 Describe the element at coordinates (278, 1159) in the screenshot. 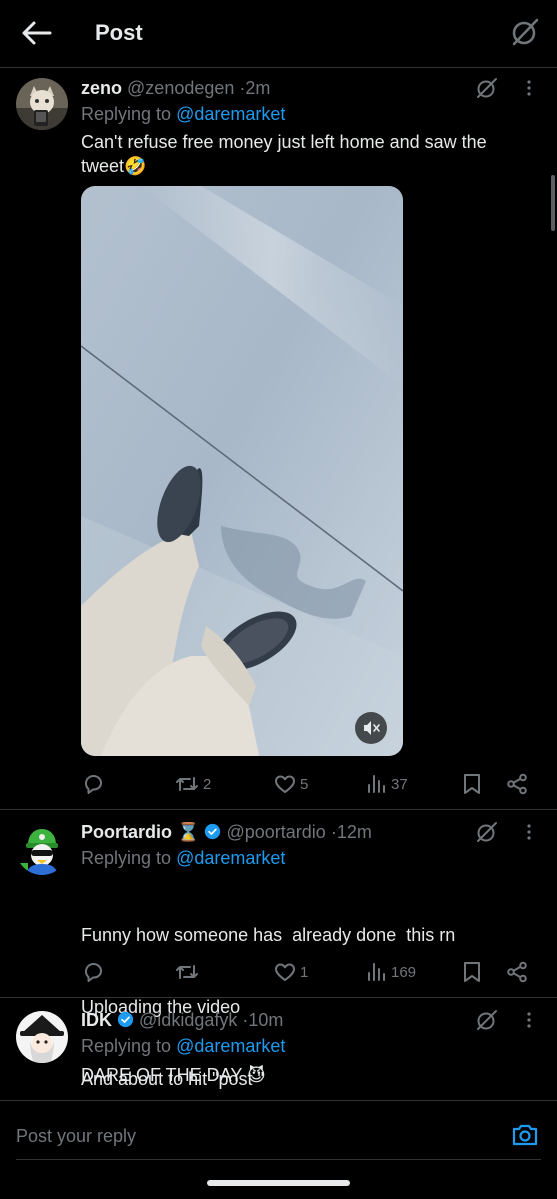

I see `divider` at that location.